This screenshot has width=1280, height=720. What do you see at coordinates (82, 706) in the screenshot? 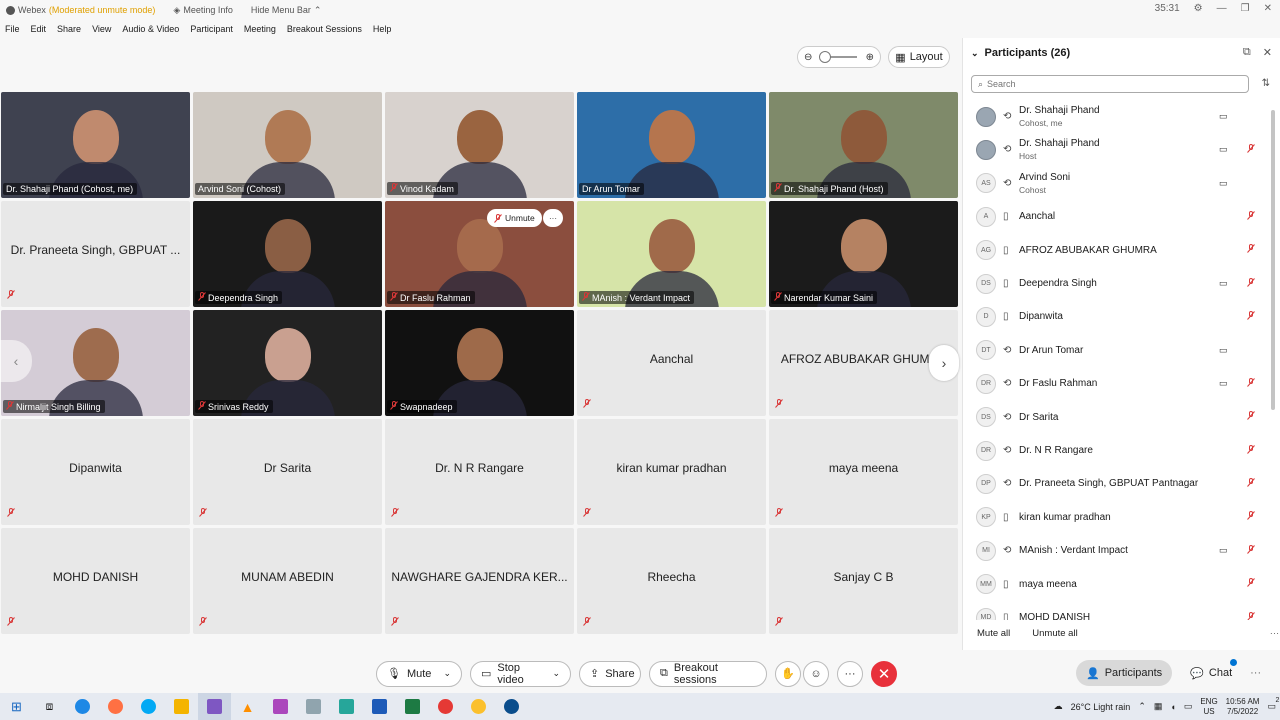
I see `edge-icon` at bounding box center [82, 706].